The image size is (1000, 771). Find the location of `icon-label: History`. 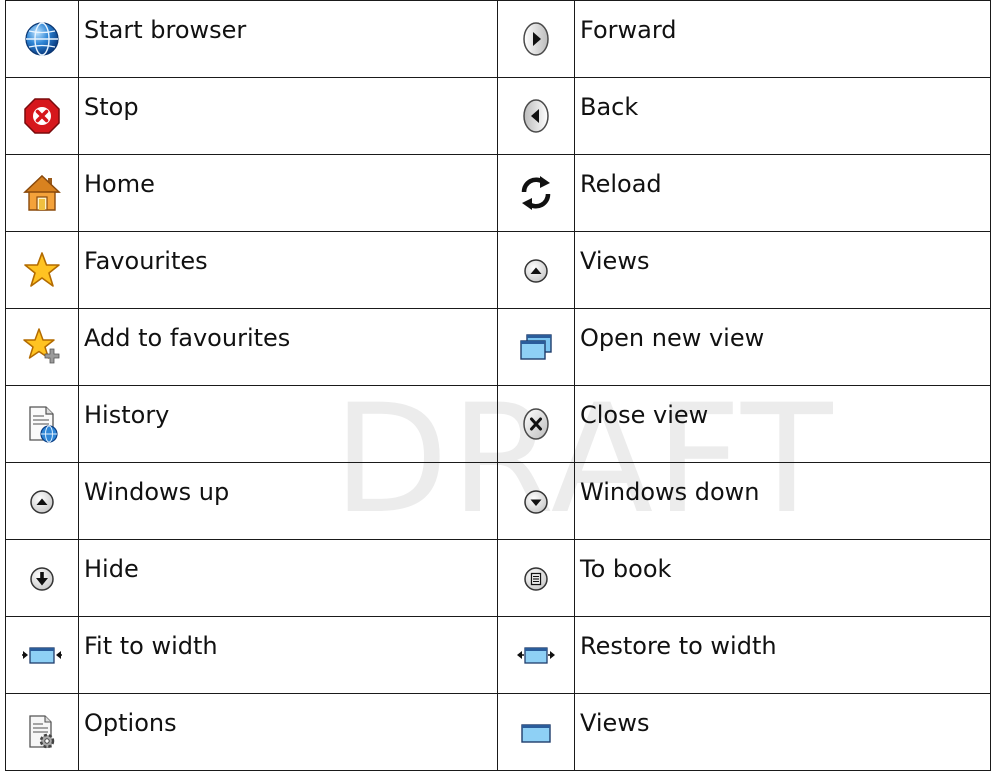

icon-label: History is located at coordinates (288, 424).